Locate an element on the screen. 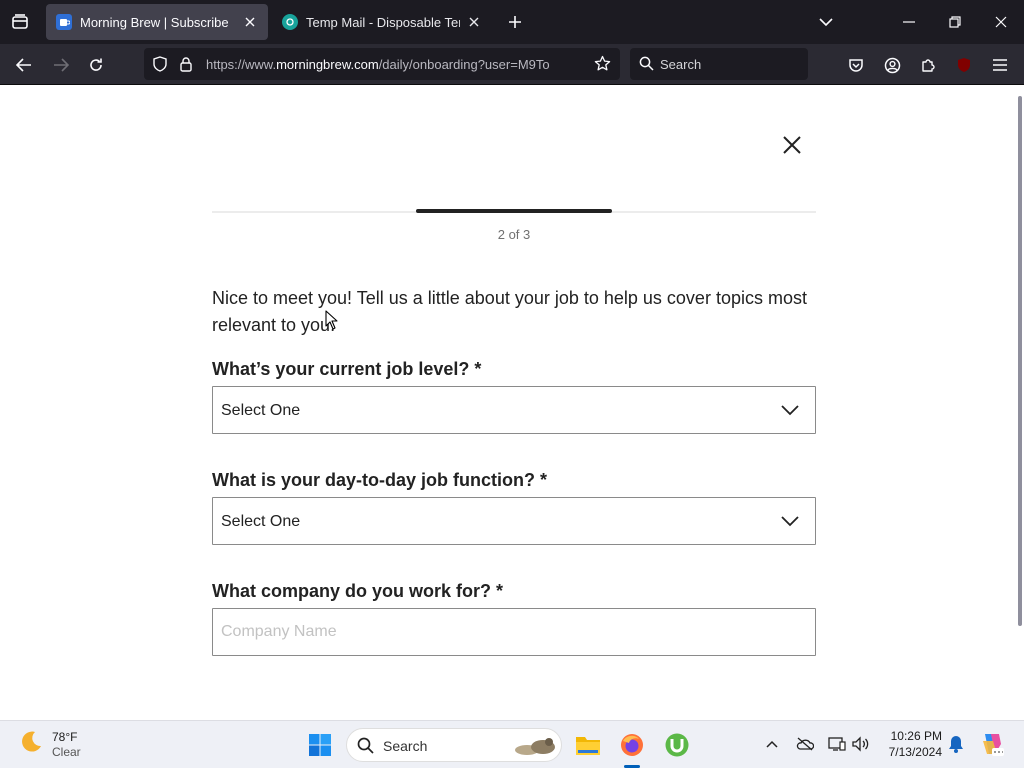  tracking-protection-shield-icon is located at coordinates (160, 66).